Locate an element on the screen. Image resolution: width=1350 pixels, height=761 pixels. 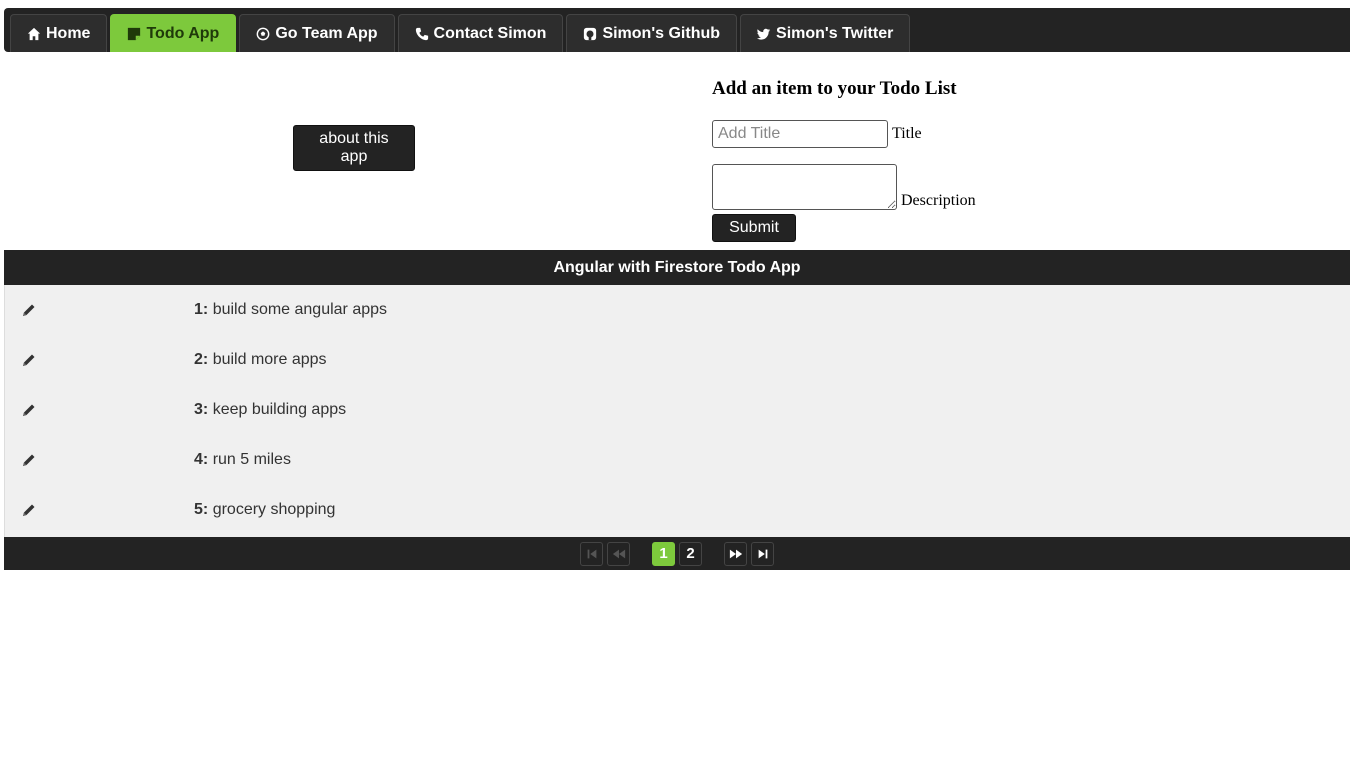
nav-item-go-team-app: Go Team App is located at coordinates (317, 33).